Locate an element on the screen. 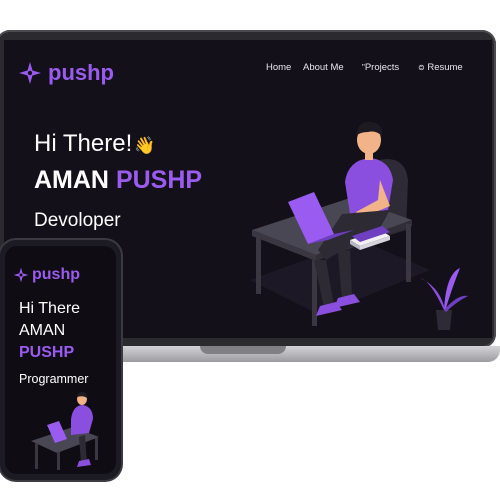 The height and width of the screenshot is (500, 500). nav-home: Home is located at coordinates (278, 67).